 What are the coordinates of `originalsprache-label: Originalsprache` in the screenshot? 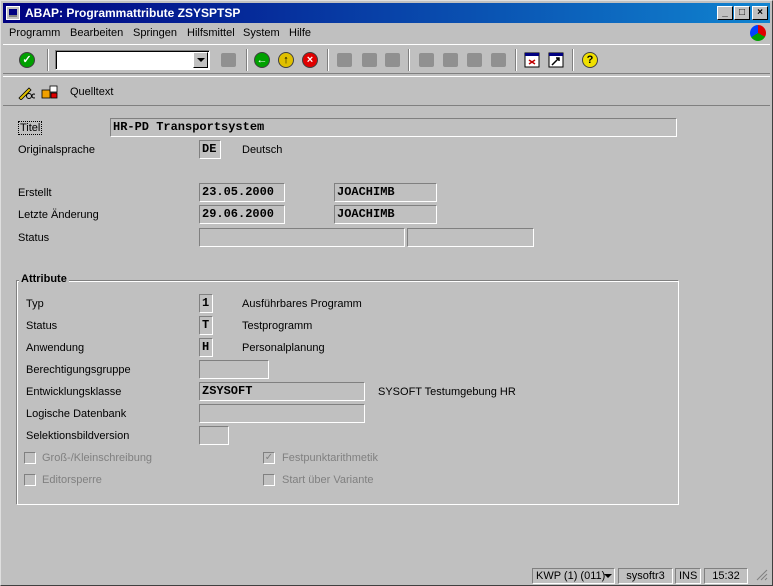 It's located at (57, 150).